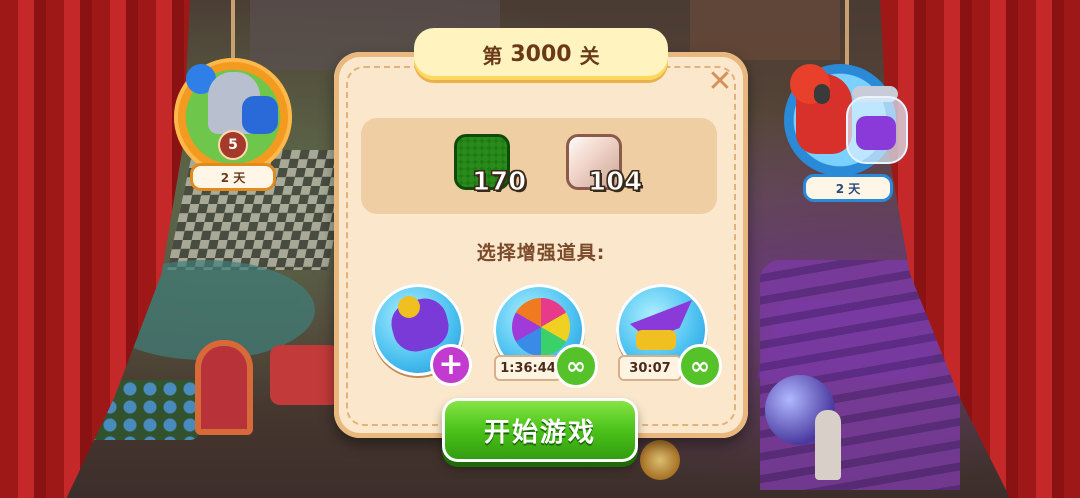 Image resolution: width=1080 pixels, height=498 pixels. I want to click on add-booster-plus-icon: +, so click(451, 365).